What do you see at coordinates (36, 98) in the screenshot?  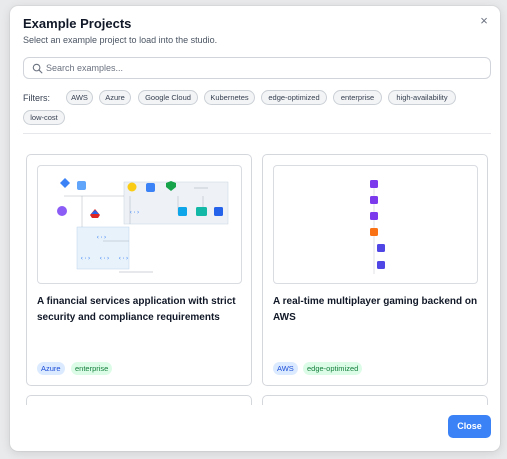 I see `filters-label: Filters:` at bounding box center [36, 98].